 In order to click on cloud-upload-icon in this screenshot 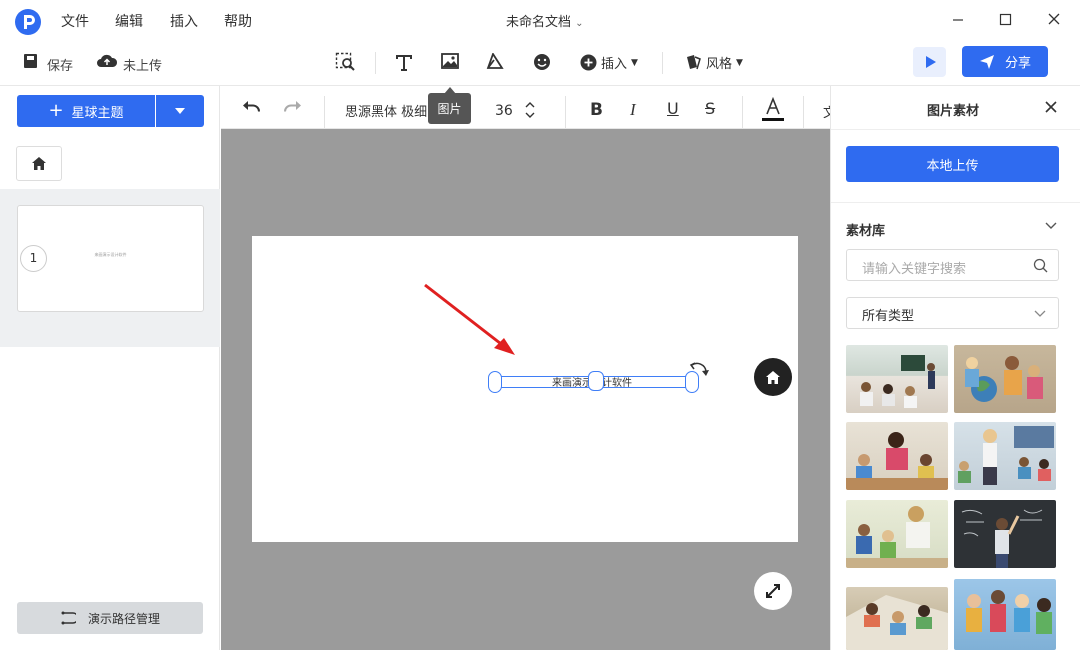, I will do `click(107, 63)`.